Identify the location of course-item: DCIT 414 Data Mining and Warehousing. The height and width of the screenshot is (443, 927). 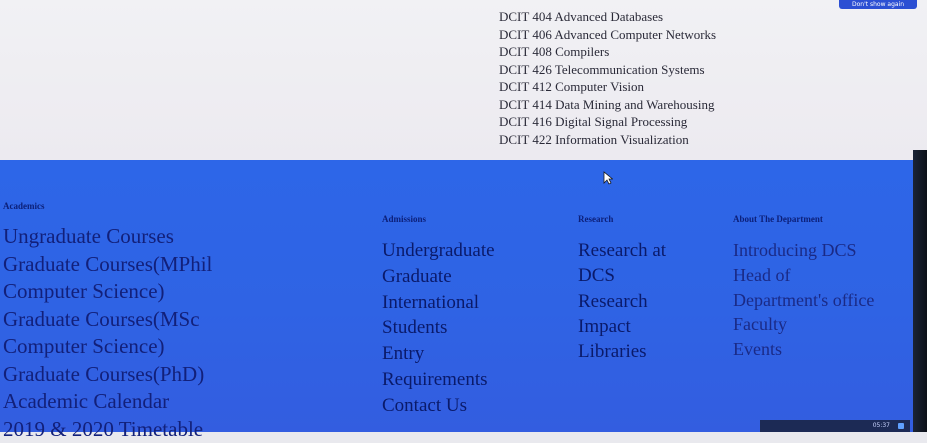
(607, 105).